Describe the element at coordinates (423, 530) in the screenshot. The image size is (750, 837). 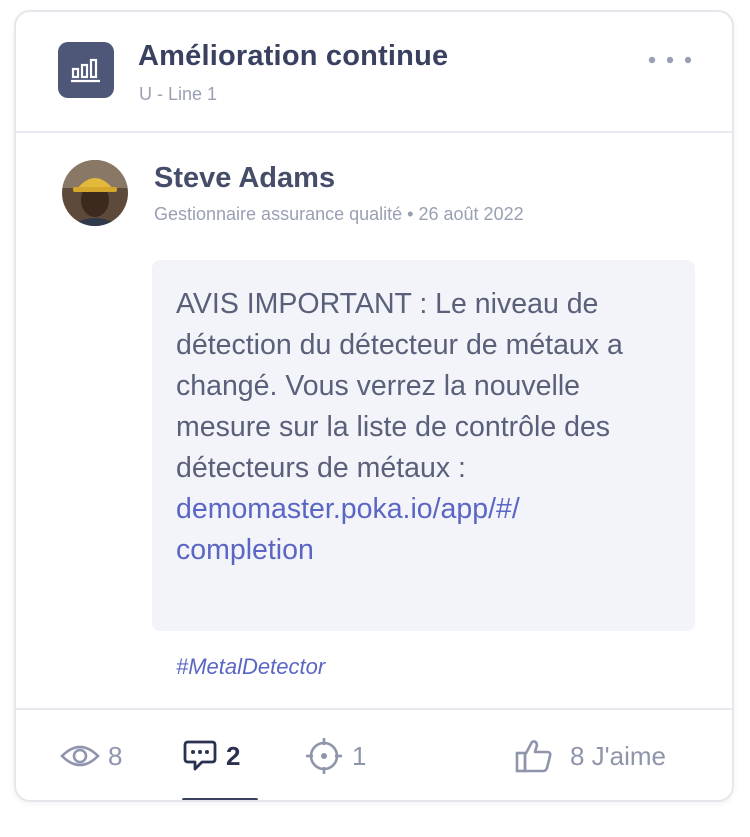
I see `message-link: demomaster.poka.io/app/#/ completion` at that location.